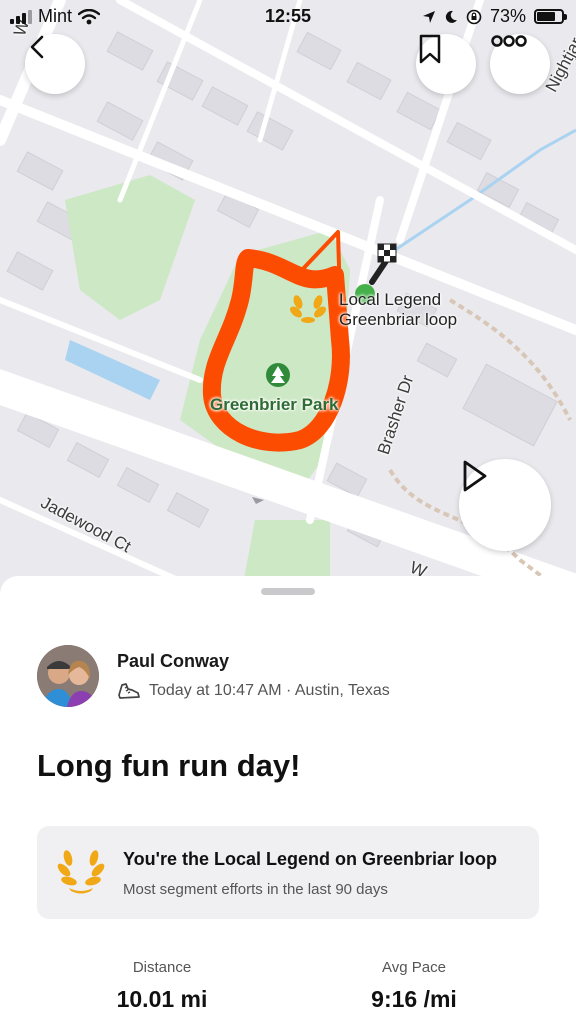 This screenshot has height=1024, width=576. I want to click on status-bar: Mint 12:55 73%, so click(288, 17).